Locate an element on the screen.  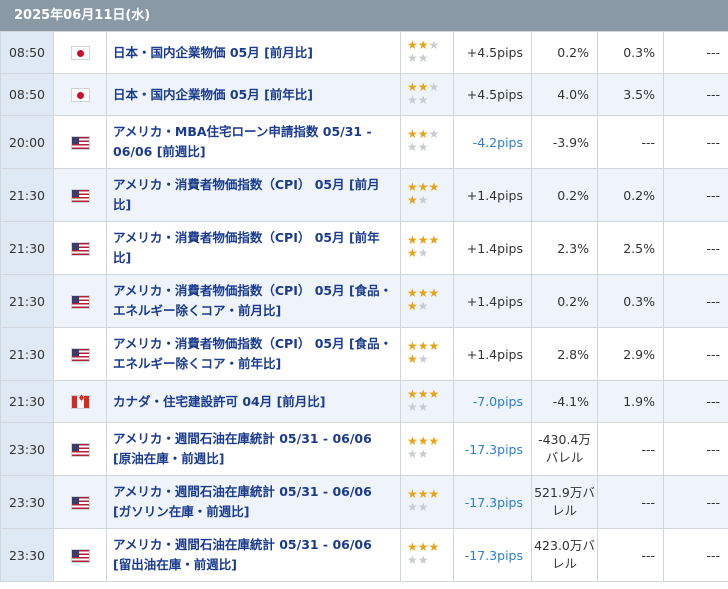
event-name-cell: アメリカ・消費者物価指数（CPI） 05月 [食品・エネルギー除くコア・前月比] is located at coordinates (253, 301).